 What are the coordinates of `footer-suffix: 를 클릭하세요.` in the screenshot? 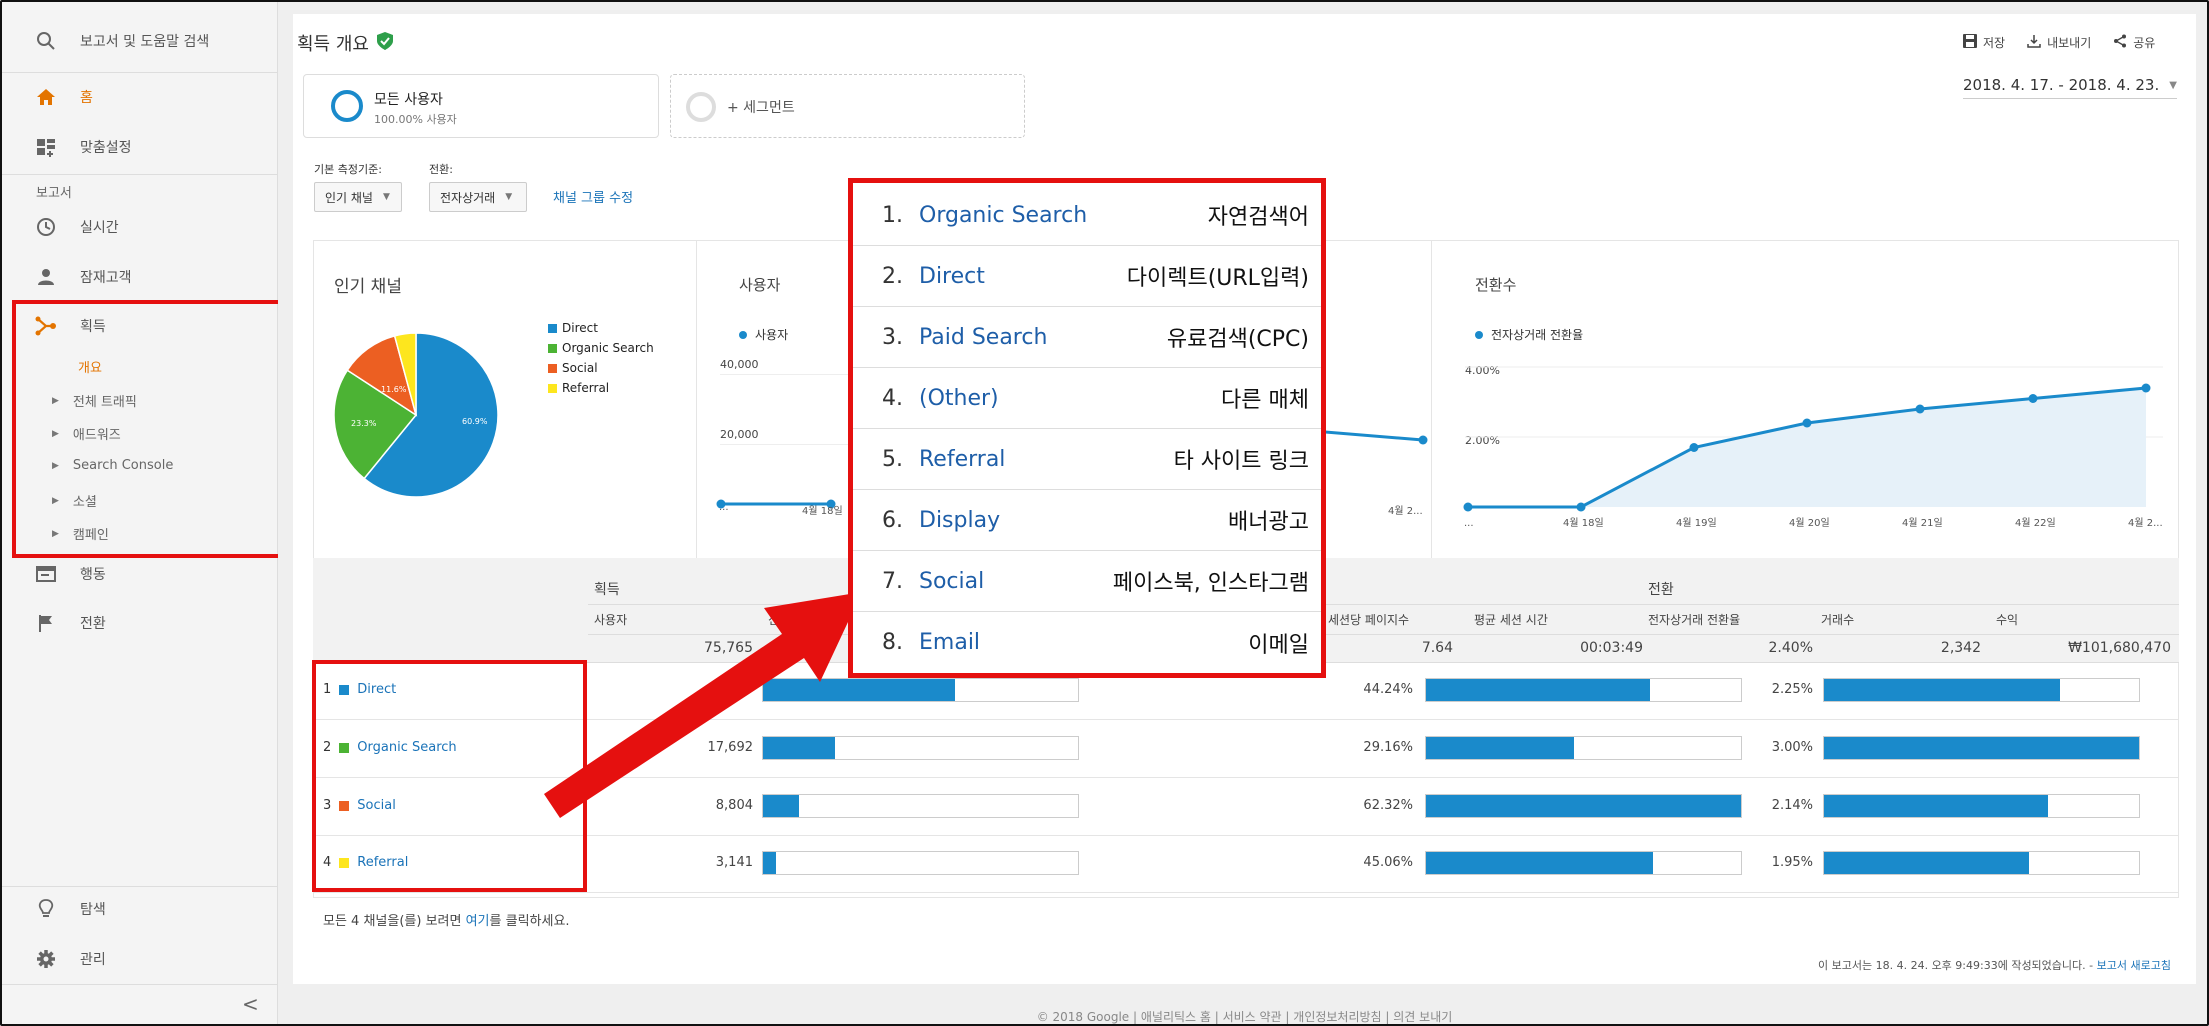 It's located at (529, 921).